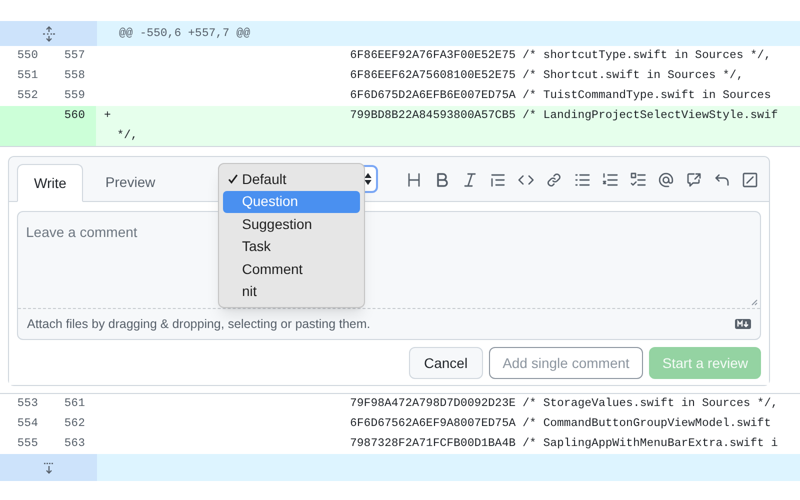  What do you see at coordinates (498, 180) in the screenshot?
I see `quote-icon` at bounding box center [498, 180].